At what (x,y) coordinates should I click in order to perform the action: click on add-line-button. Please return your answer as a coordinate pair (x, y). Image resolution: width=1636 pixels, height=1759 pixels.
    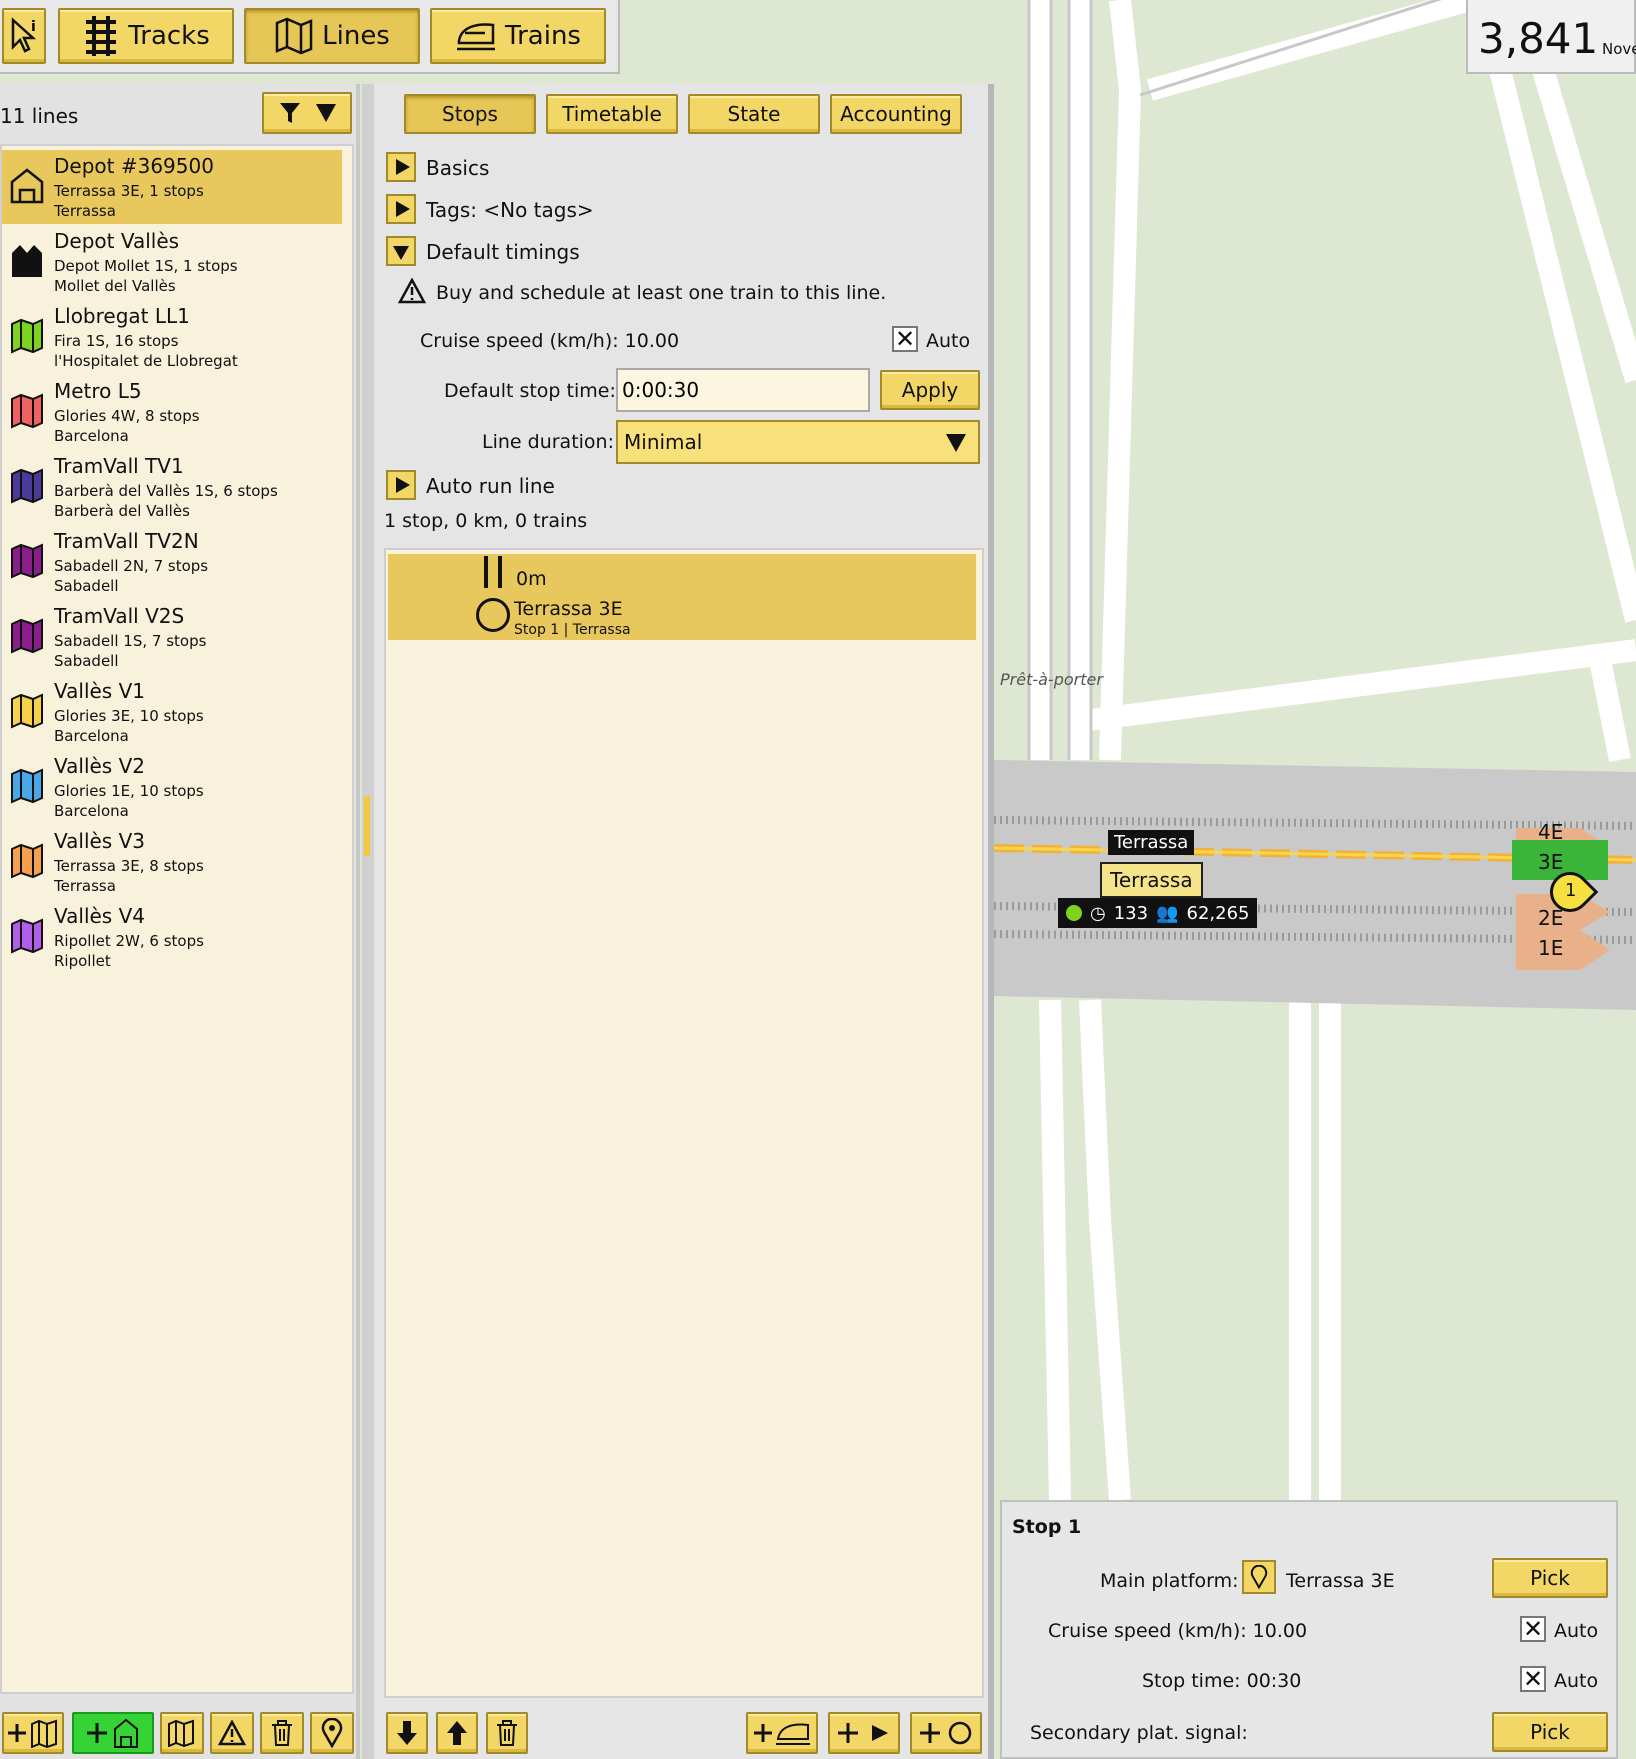
    Looking at the image, I should click on (33, 1733).